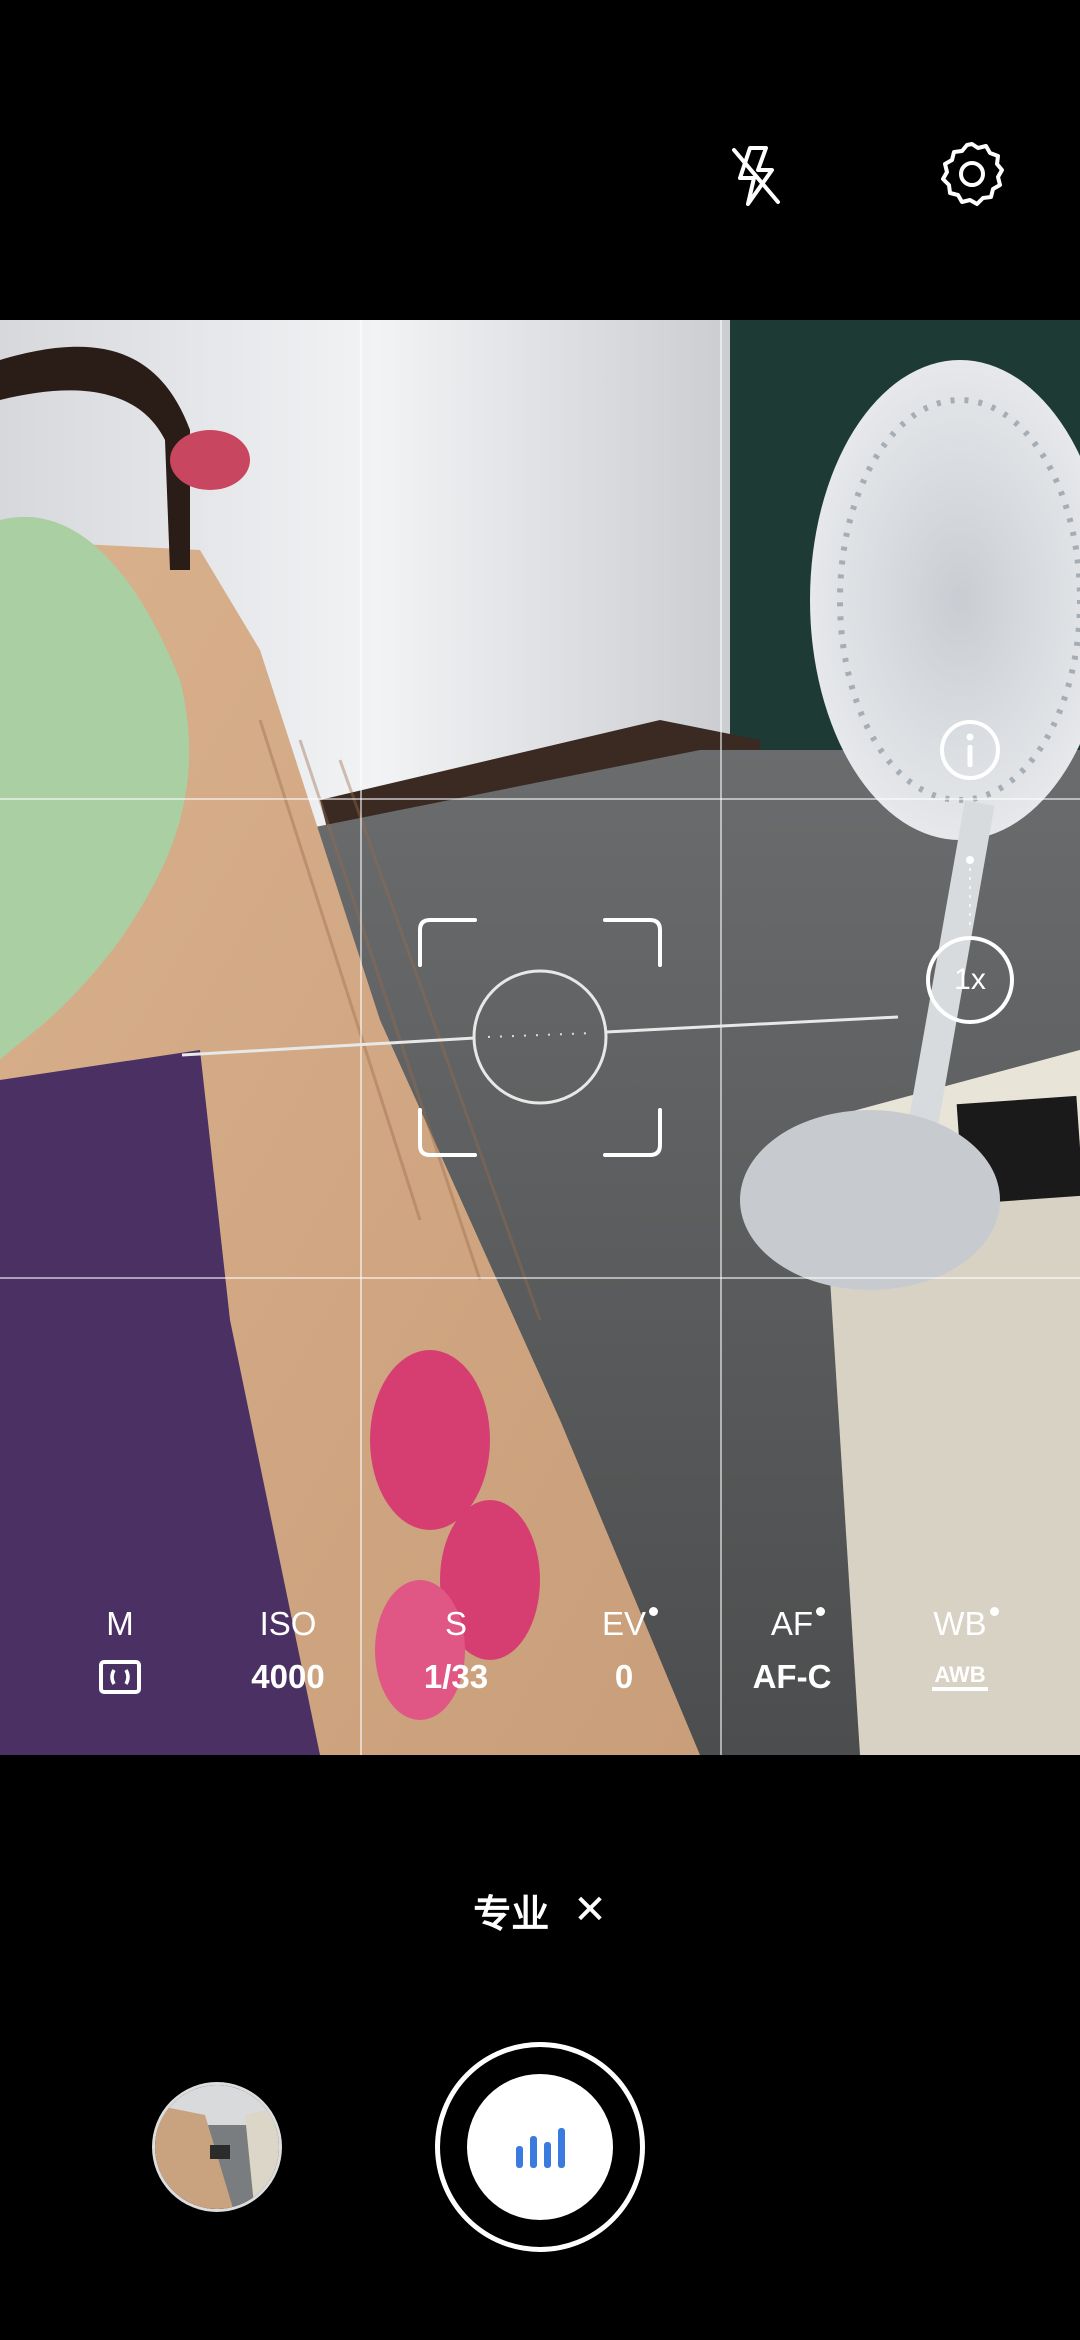 This screenshot has width=1080, height=2340. What do you see at coordinates (288, 1623) in the screenshot?
I see `param-label: ISO` at bounding box center [288, 1623].